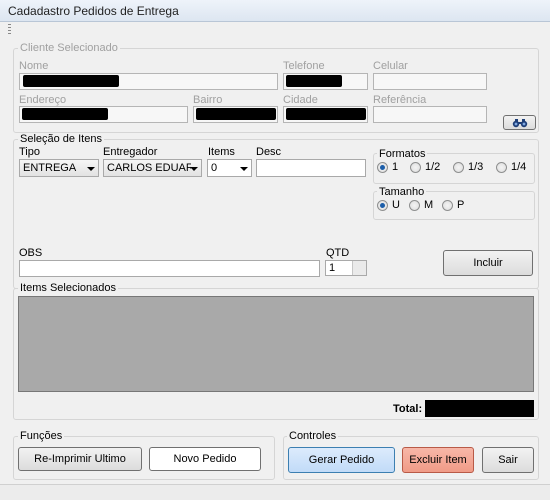 This screenshot has height=500, width=550. What do you see at coordinates (71, 81) in the screenshot?
I see `nome-redaction` at bounding box center [71, 81].